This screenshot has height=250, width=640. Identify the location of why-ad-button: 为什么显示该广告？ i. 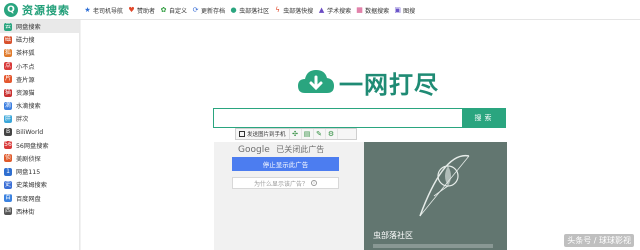
(285, 183).